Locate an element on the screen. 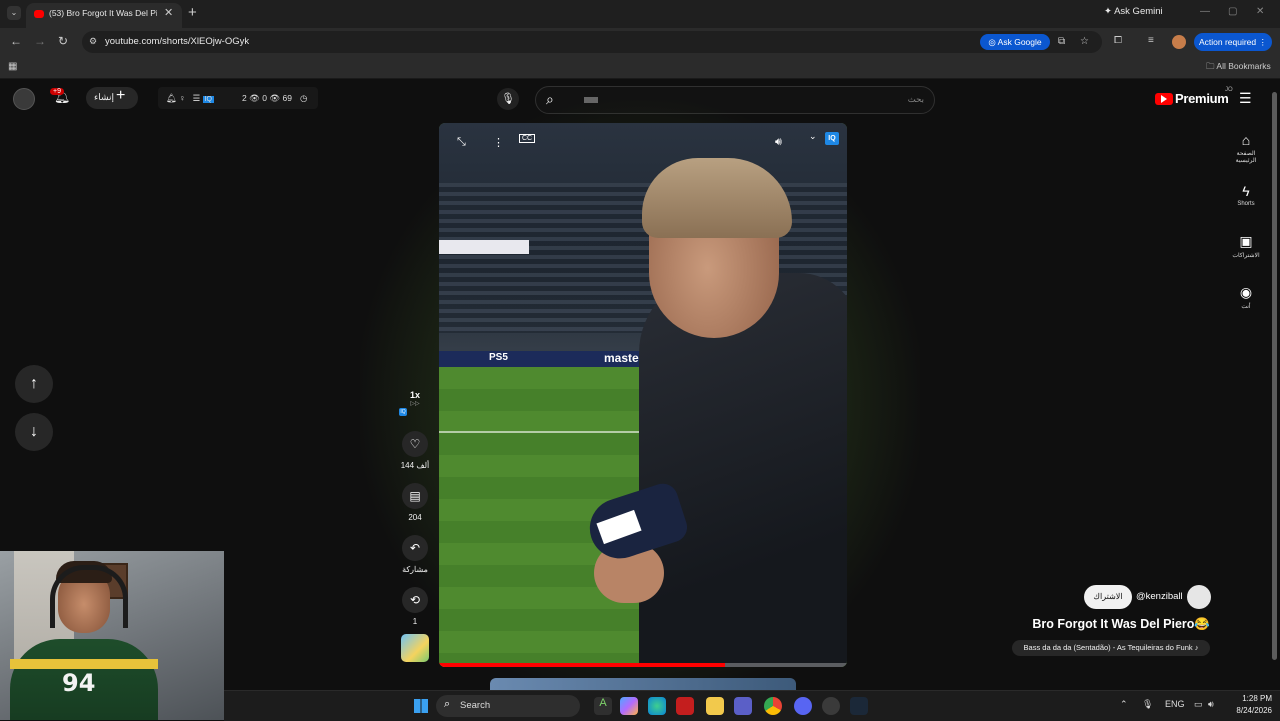 The height and width of the screenshot is (721, 1280). region-code: JO is located at coordinates (1229, 90).